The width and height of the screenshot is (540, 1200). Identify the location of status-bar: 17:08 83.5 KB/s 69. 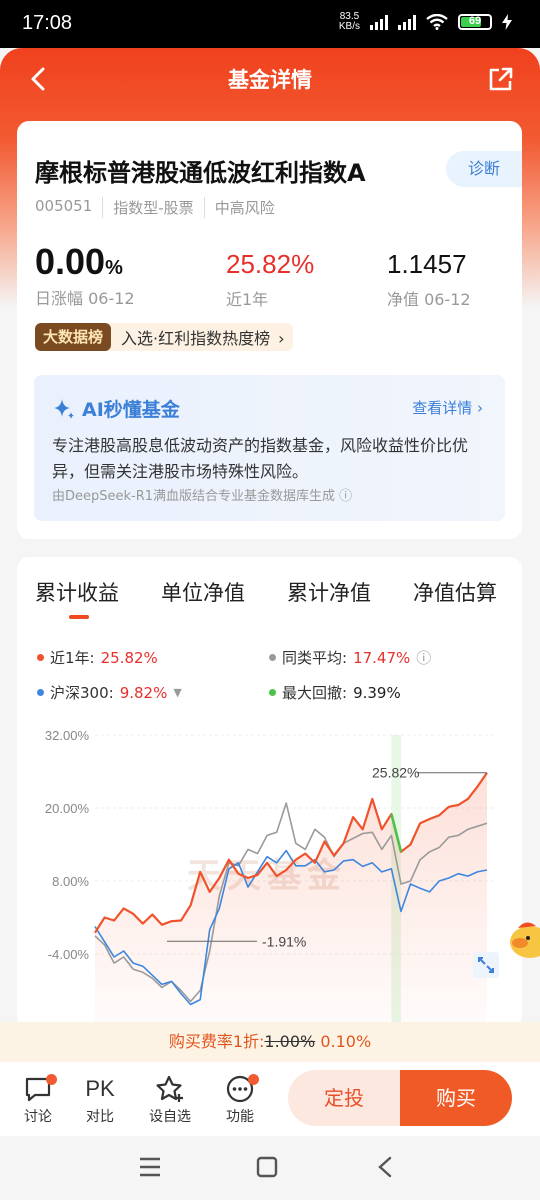
(270, 24).